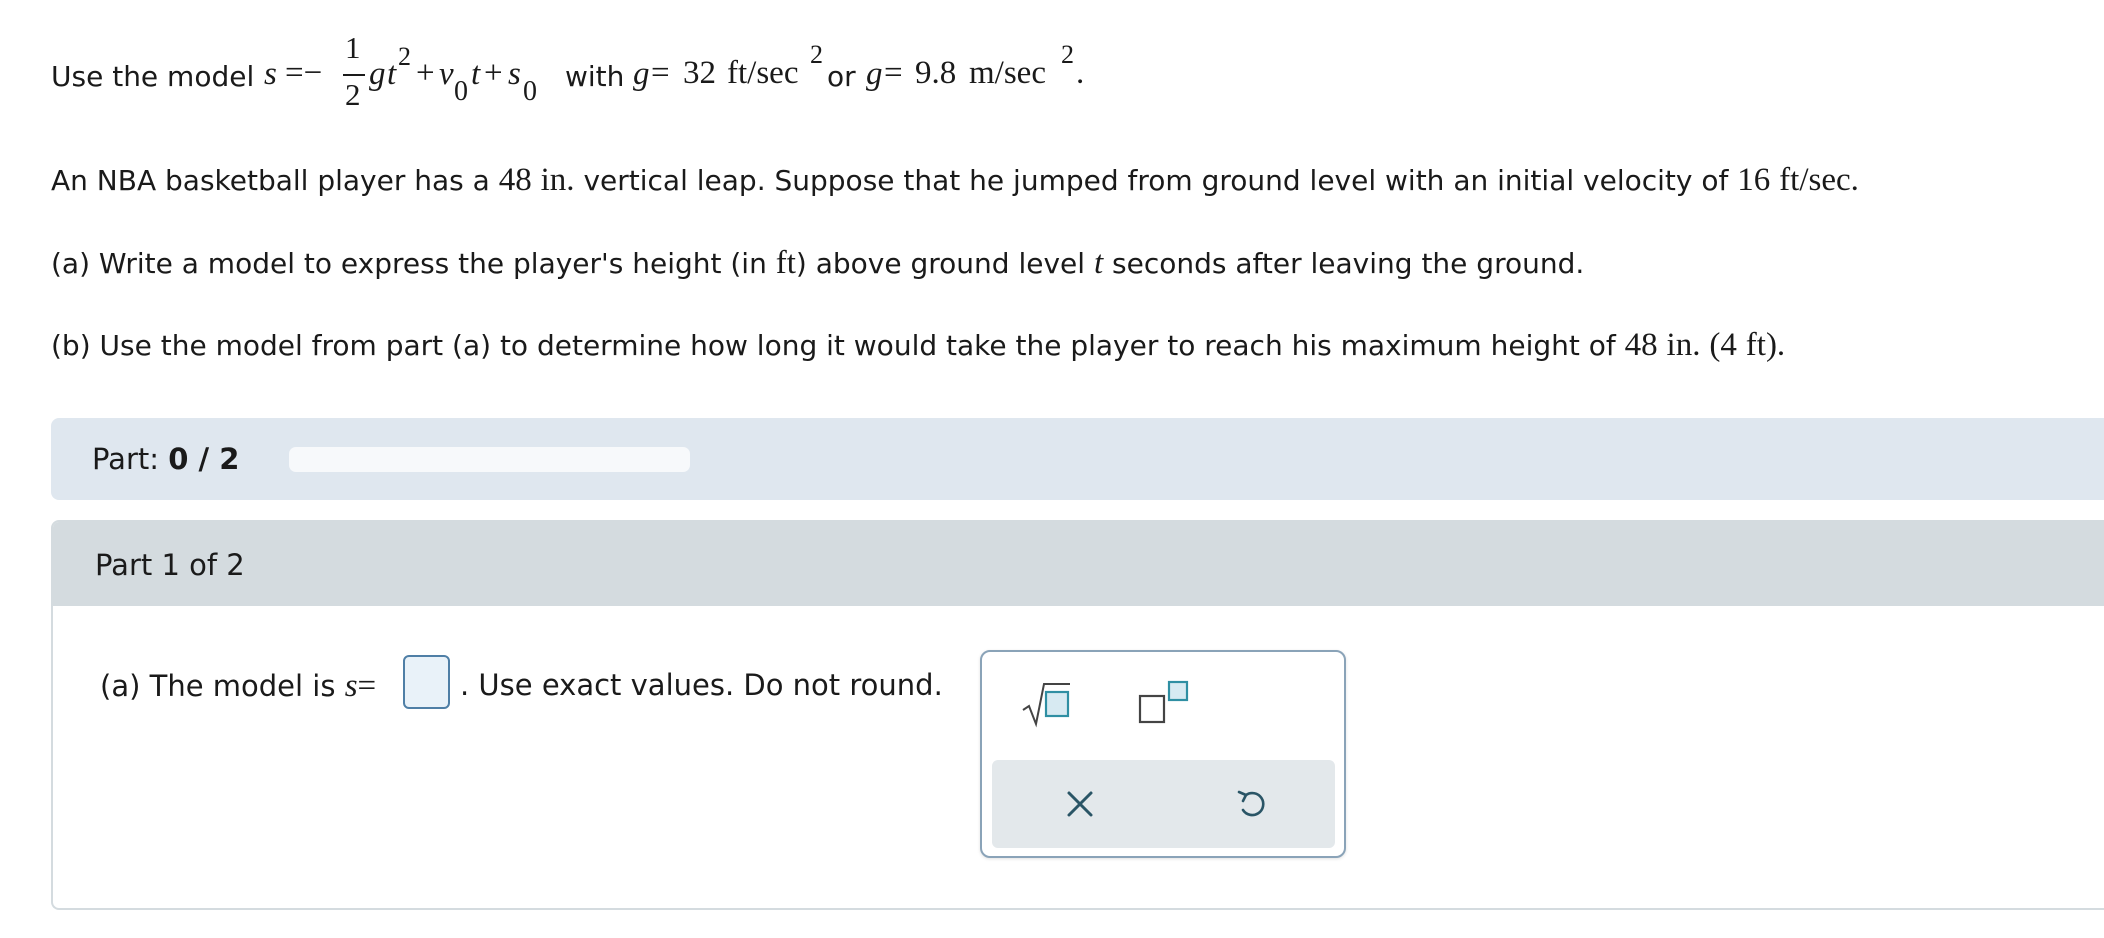 Image resolution: width=2104 pixels, height=938 pixels. I want to click on leap-value: 48, so click(515, 180).